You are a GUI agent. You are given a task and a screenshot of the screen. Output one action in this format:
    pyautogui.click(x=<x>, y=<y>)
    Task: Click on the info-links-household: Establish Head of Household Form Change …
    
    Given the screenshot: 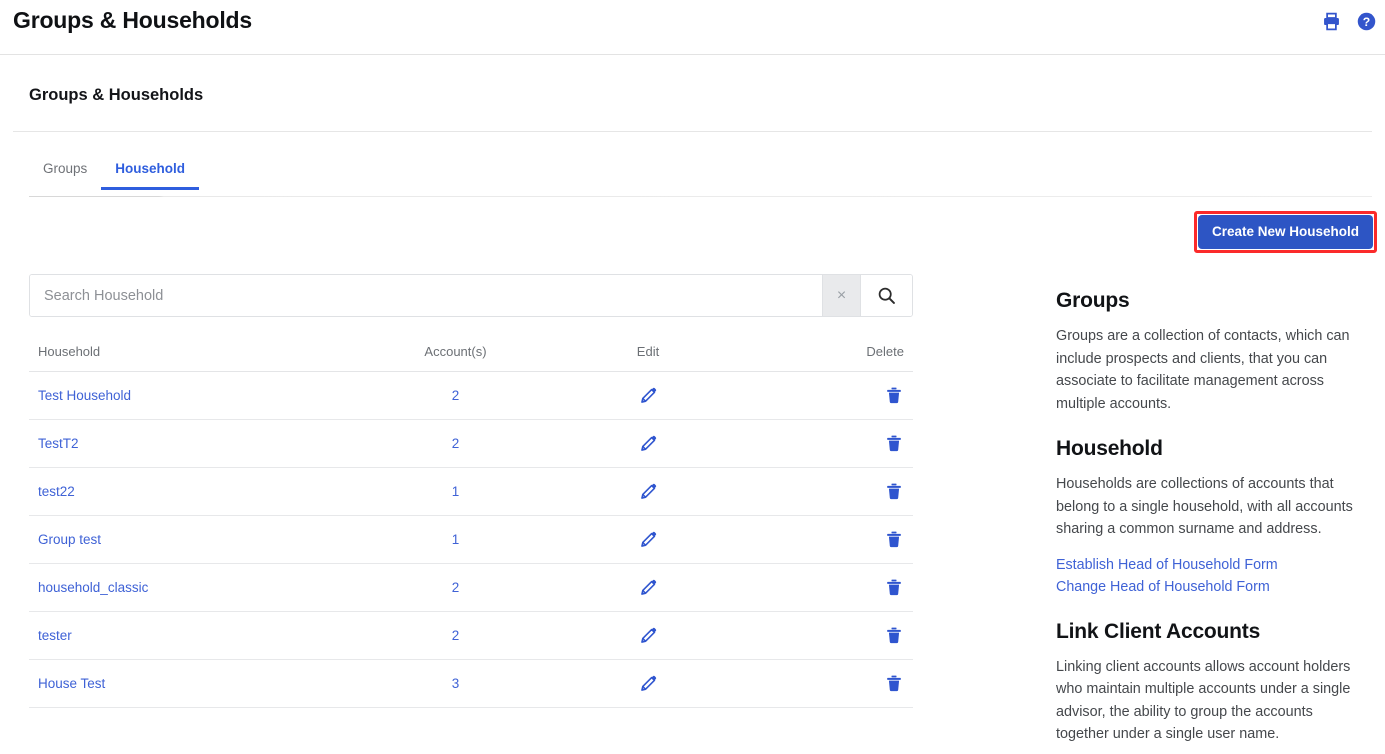 What is the action you would take?
    pyautogui.click(x=1212, y=576)
    